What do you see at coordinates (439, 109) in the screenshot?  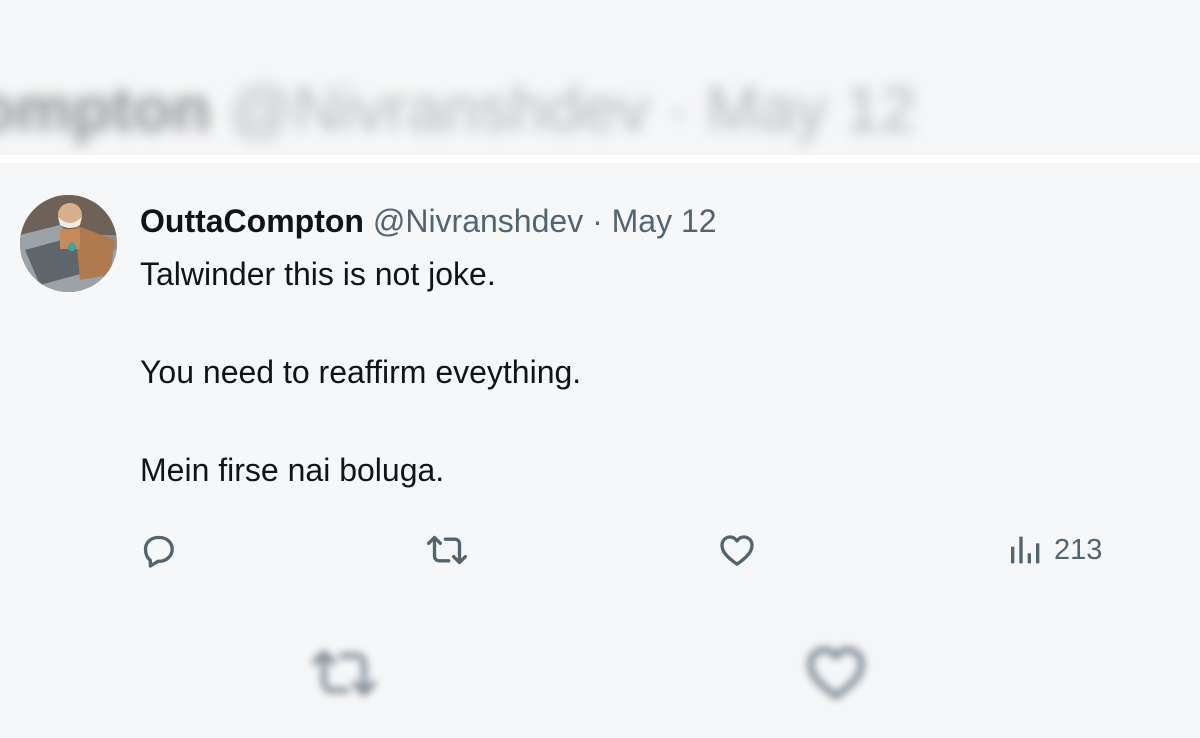 I see `blurred-handle: @Nivranshdev` at bounding box center [439, 109].